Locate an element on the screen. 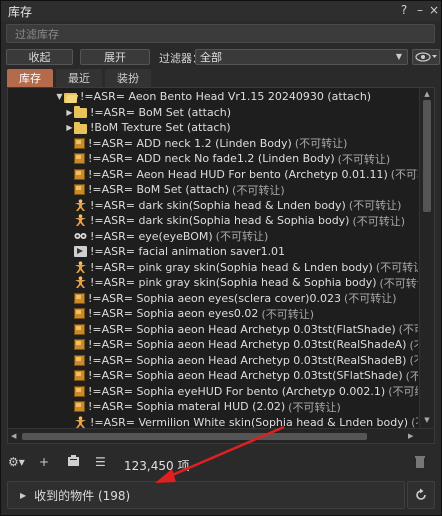 The image size is (442, 516). refresh-button is located at coordinates (421, 495).